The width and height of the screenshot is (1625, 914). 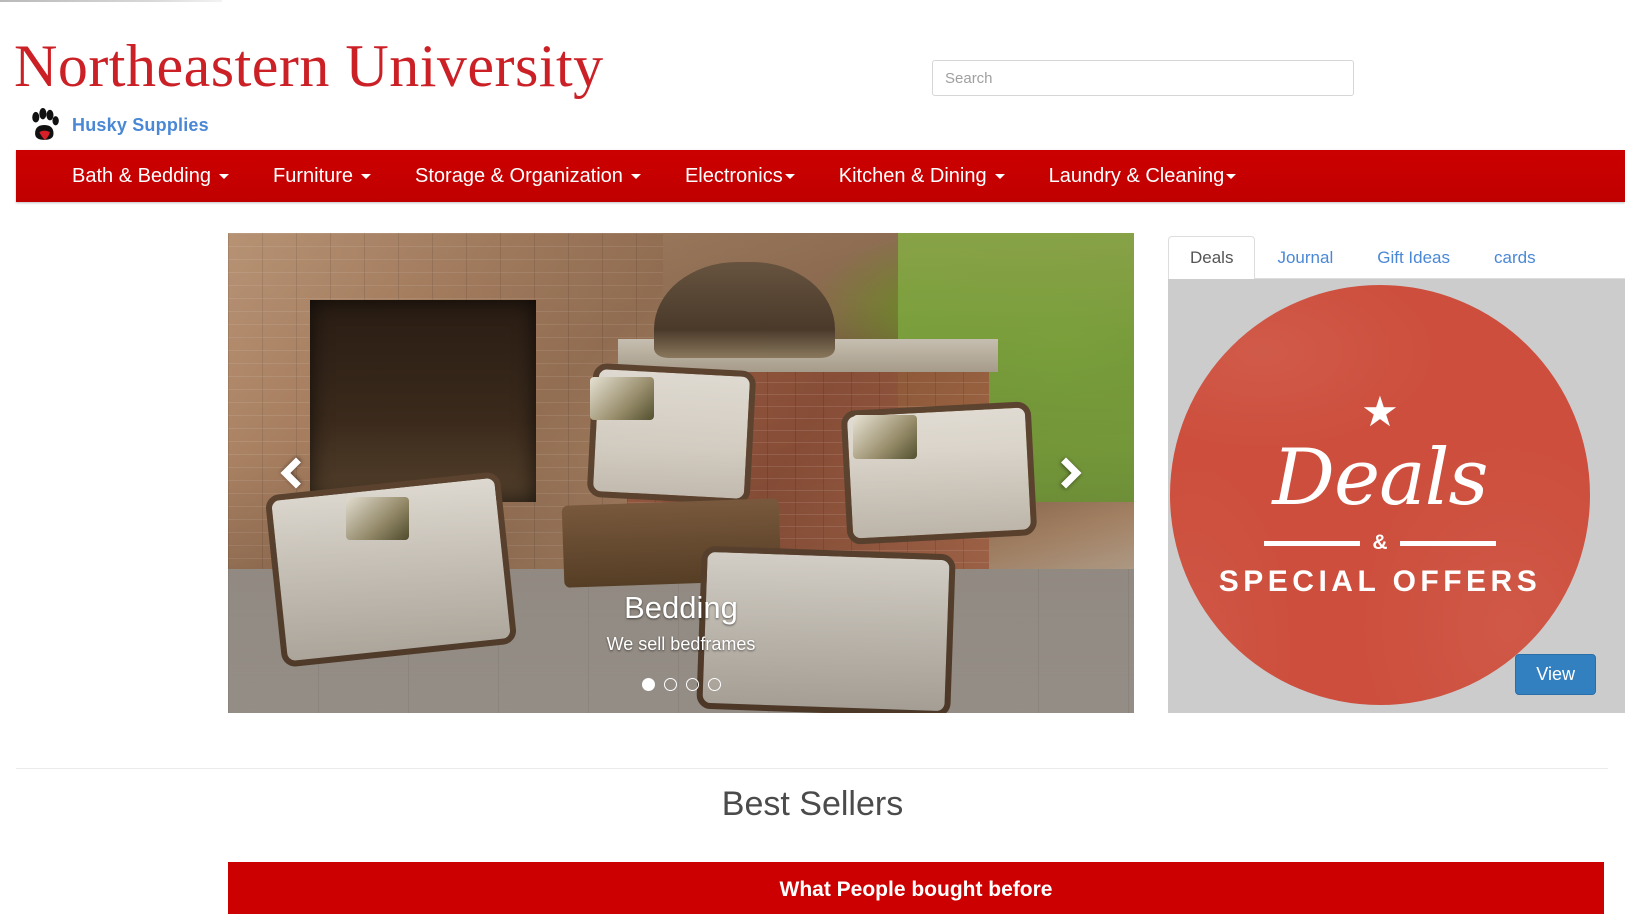 I want to click on nav-item-label: Laundry & Cleaning, so click(x=1136, y=175).